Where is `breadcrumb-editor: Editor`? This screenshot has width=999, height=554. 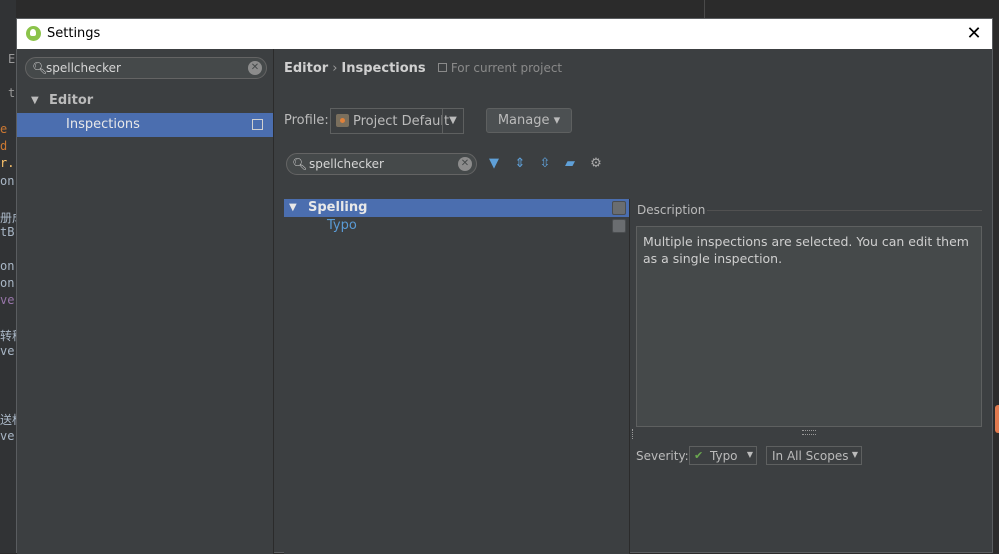
breadcrumb-editor: Editor is located at coordinates (306, 68).